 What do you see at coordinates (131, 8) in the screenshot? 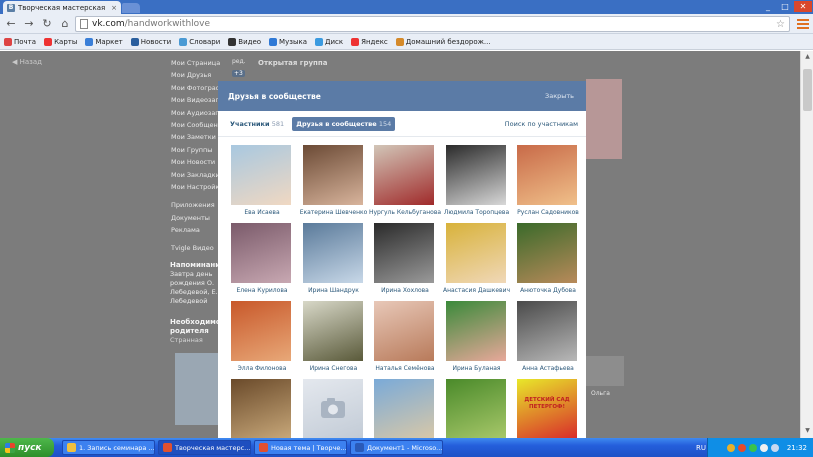
I see `new-tab-button` at bounding box center [131, 8].